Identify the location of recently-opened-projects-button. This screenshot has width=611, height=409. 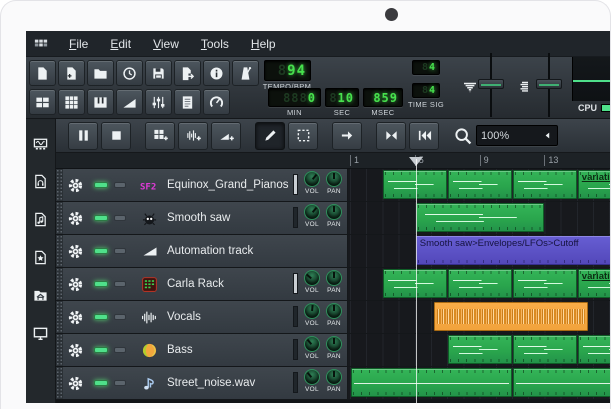
(129, 73).